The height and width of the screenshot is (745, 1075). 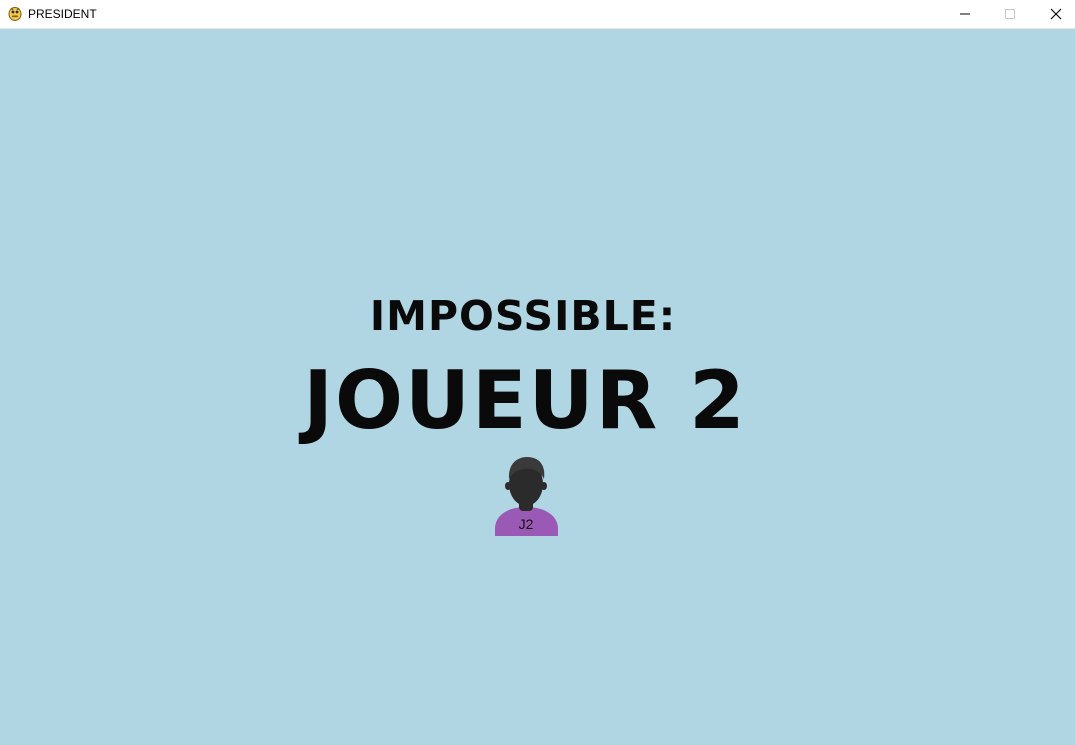 I want to click on avatar-label: J2, so click(x=526, y=524).